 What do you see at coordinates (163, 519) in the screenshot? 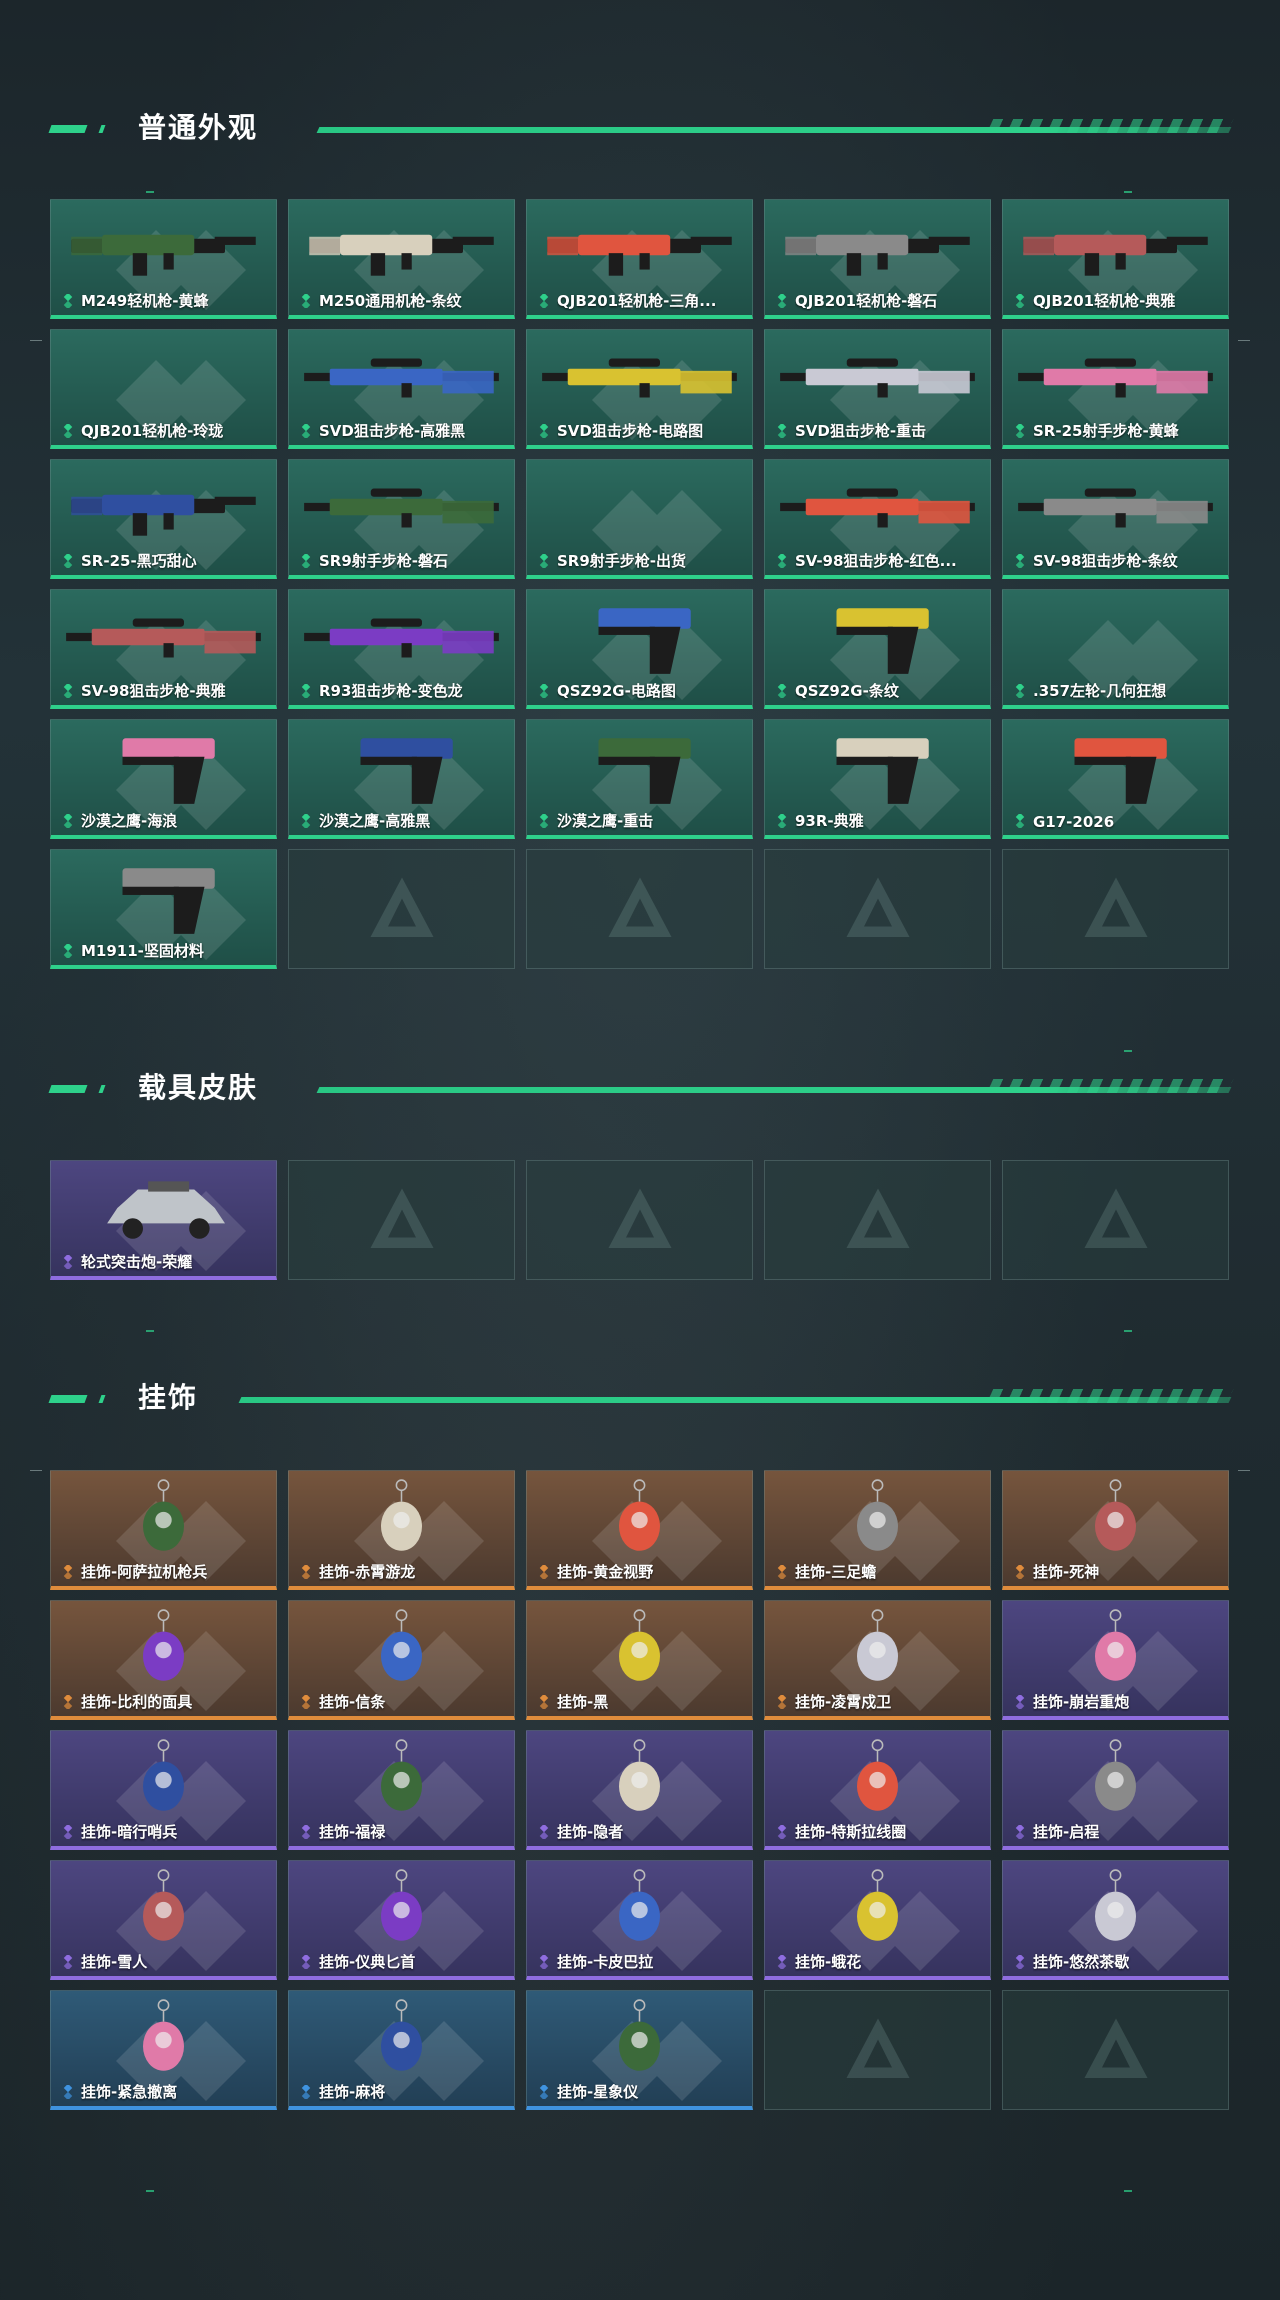
I see `skins-card: SR-25-黑巧甜心` at bounding box center [163, 519].